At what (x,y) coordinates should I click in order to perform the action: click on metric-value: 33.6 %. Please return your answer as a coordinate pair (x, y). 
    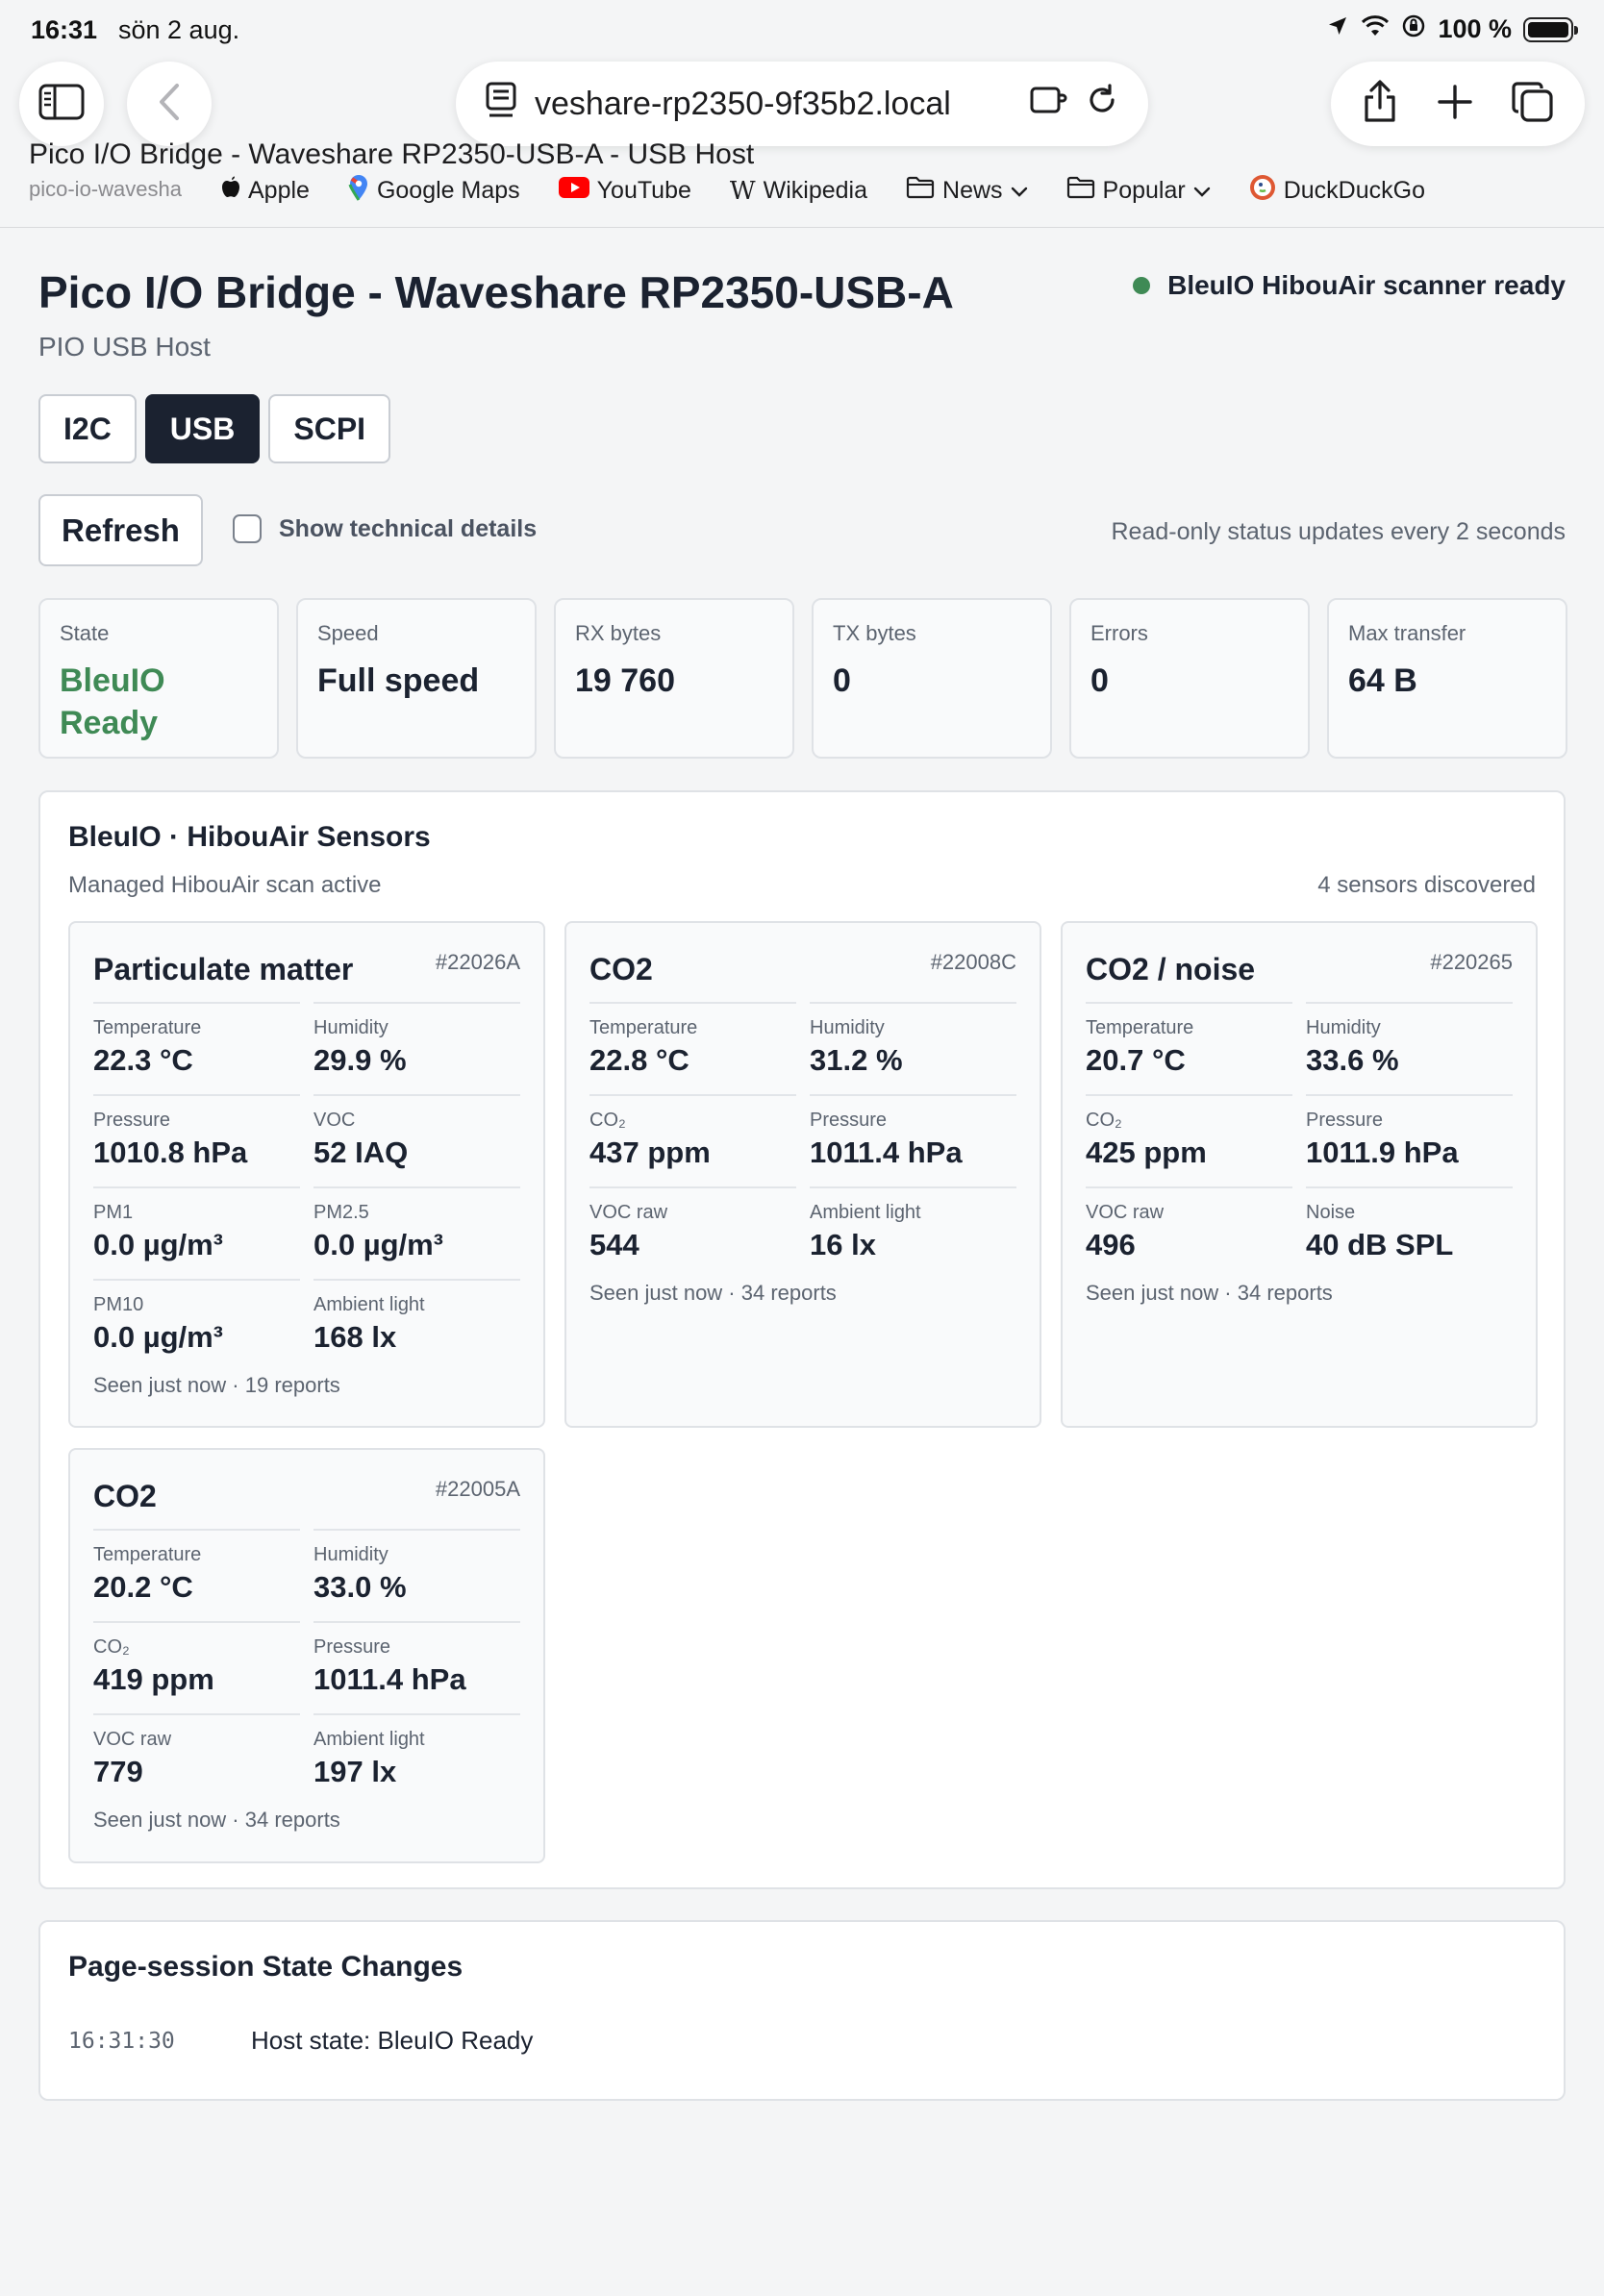
    Looking at the image, I should click on (1352, 1060).